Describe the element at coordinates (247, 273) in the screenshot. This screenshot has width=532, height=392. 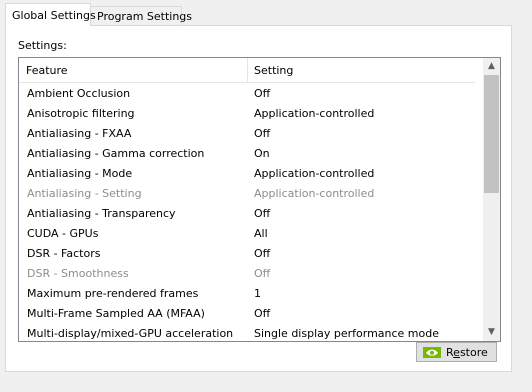
I see `table-row: DSR - Smoothness Off` at that location.